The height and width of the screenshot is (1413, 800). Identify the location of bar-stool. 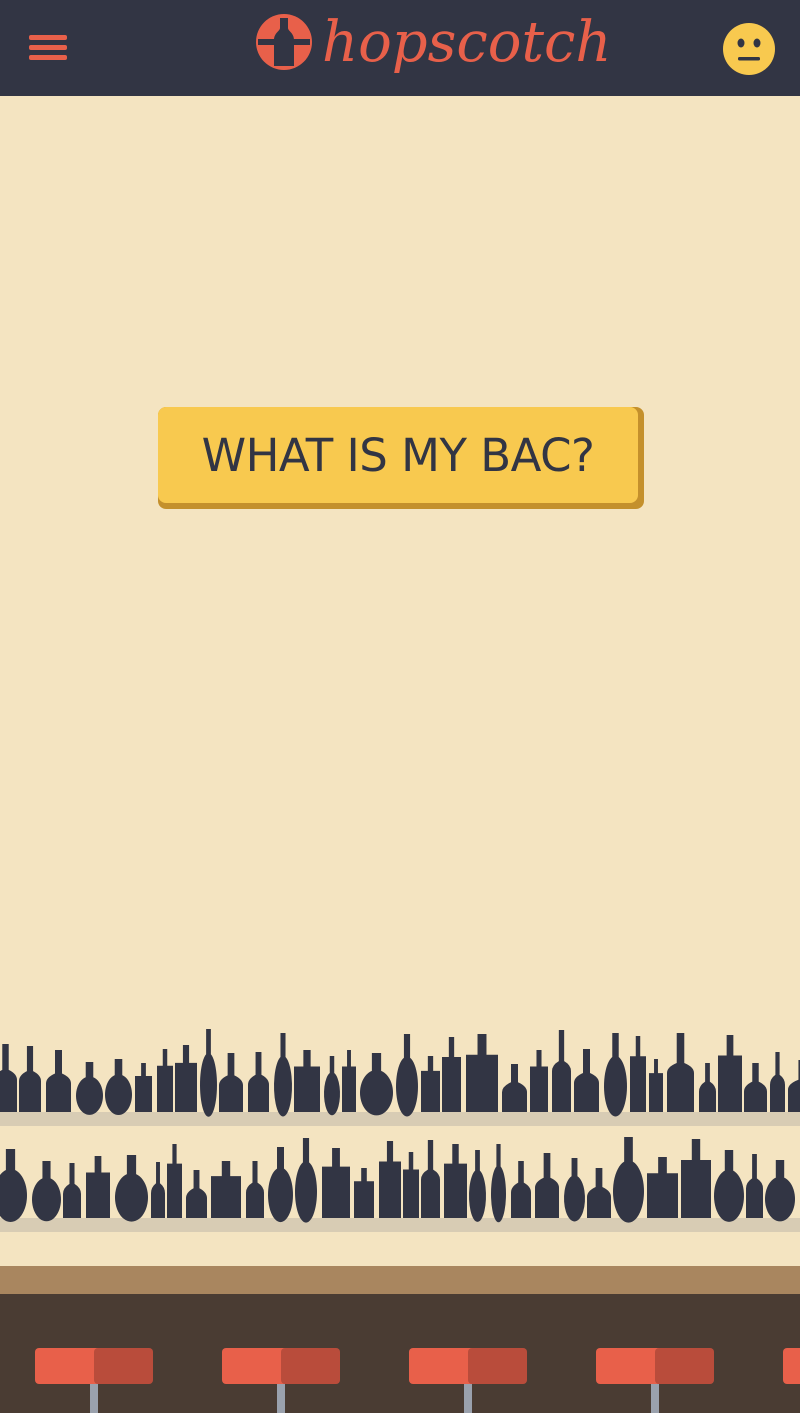
(791, 1366).